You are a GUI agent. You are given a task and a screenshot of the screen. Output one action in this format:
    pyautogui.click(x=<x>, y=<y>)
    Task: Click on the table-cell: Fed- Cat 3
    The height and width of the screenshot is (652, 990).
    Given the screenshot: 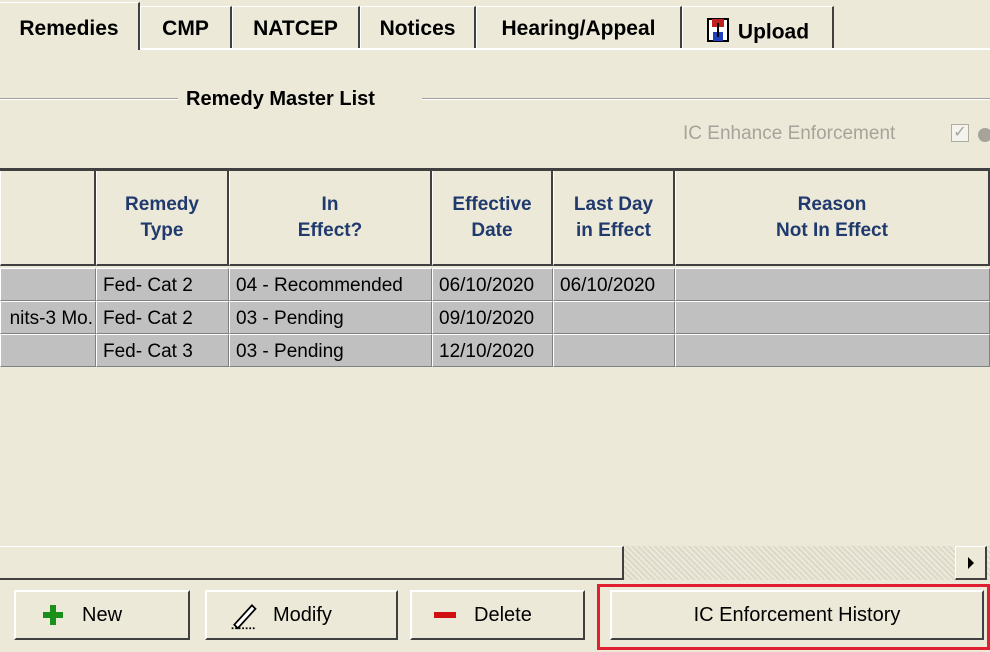 What is the action you would take?
    pyautogui.click(x=162, y=350)
    